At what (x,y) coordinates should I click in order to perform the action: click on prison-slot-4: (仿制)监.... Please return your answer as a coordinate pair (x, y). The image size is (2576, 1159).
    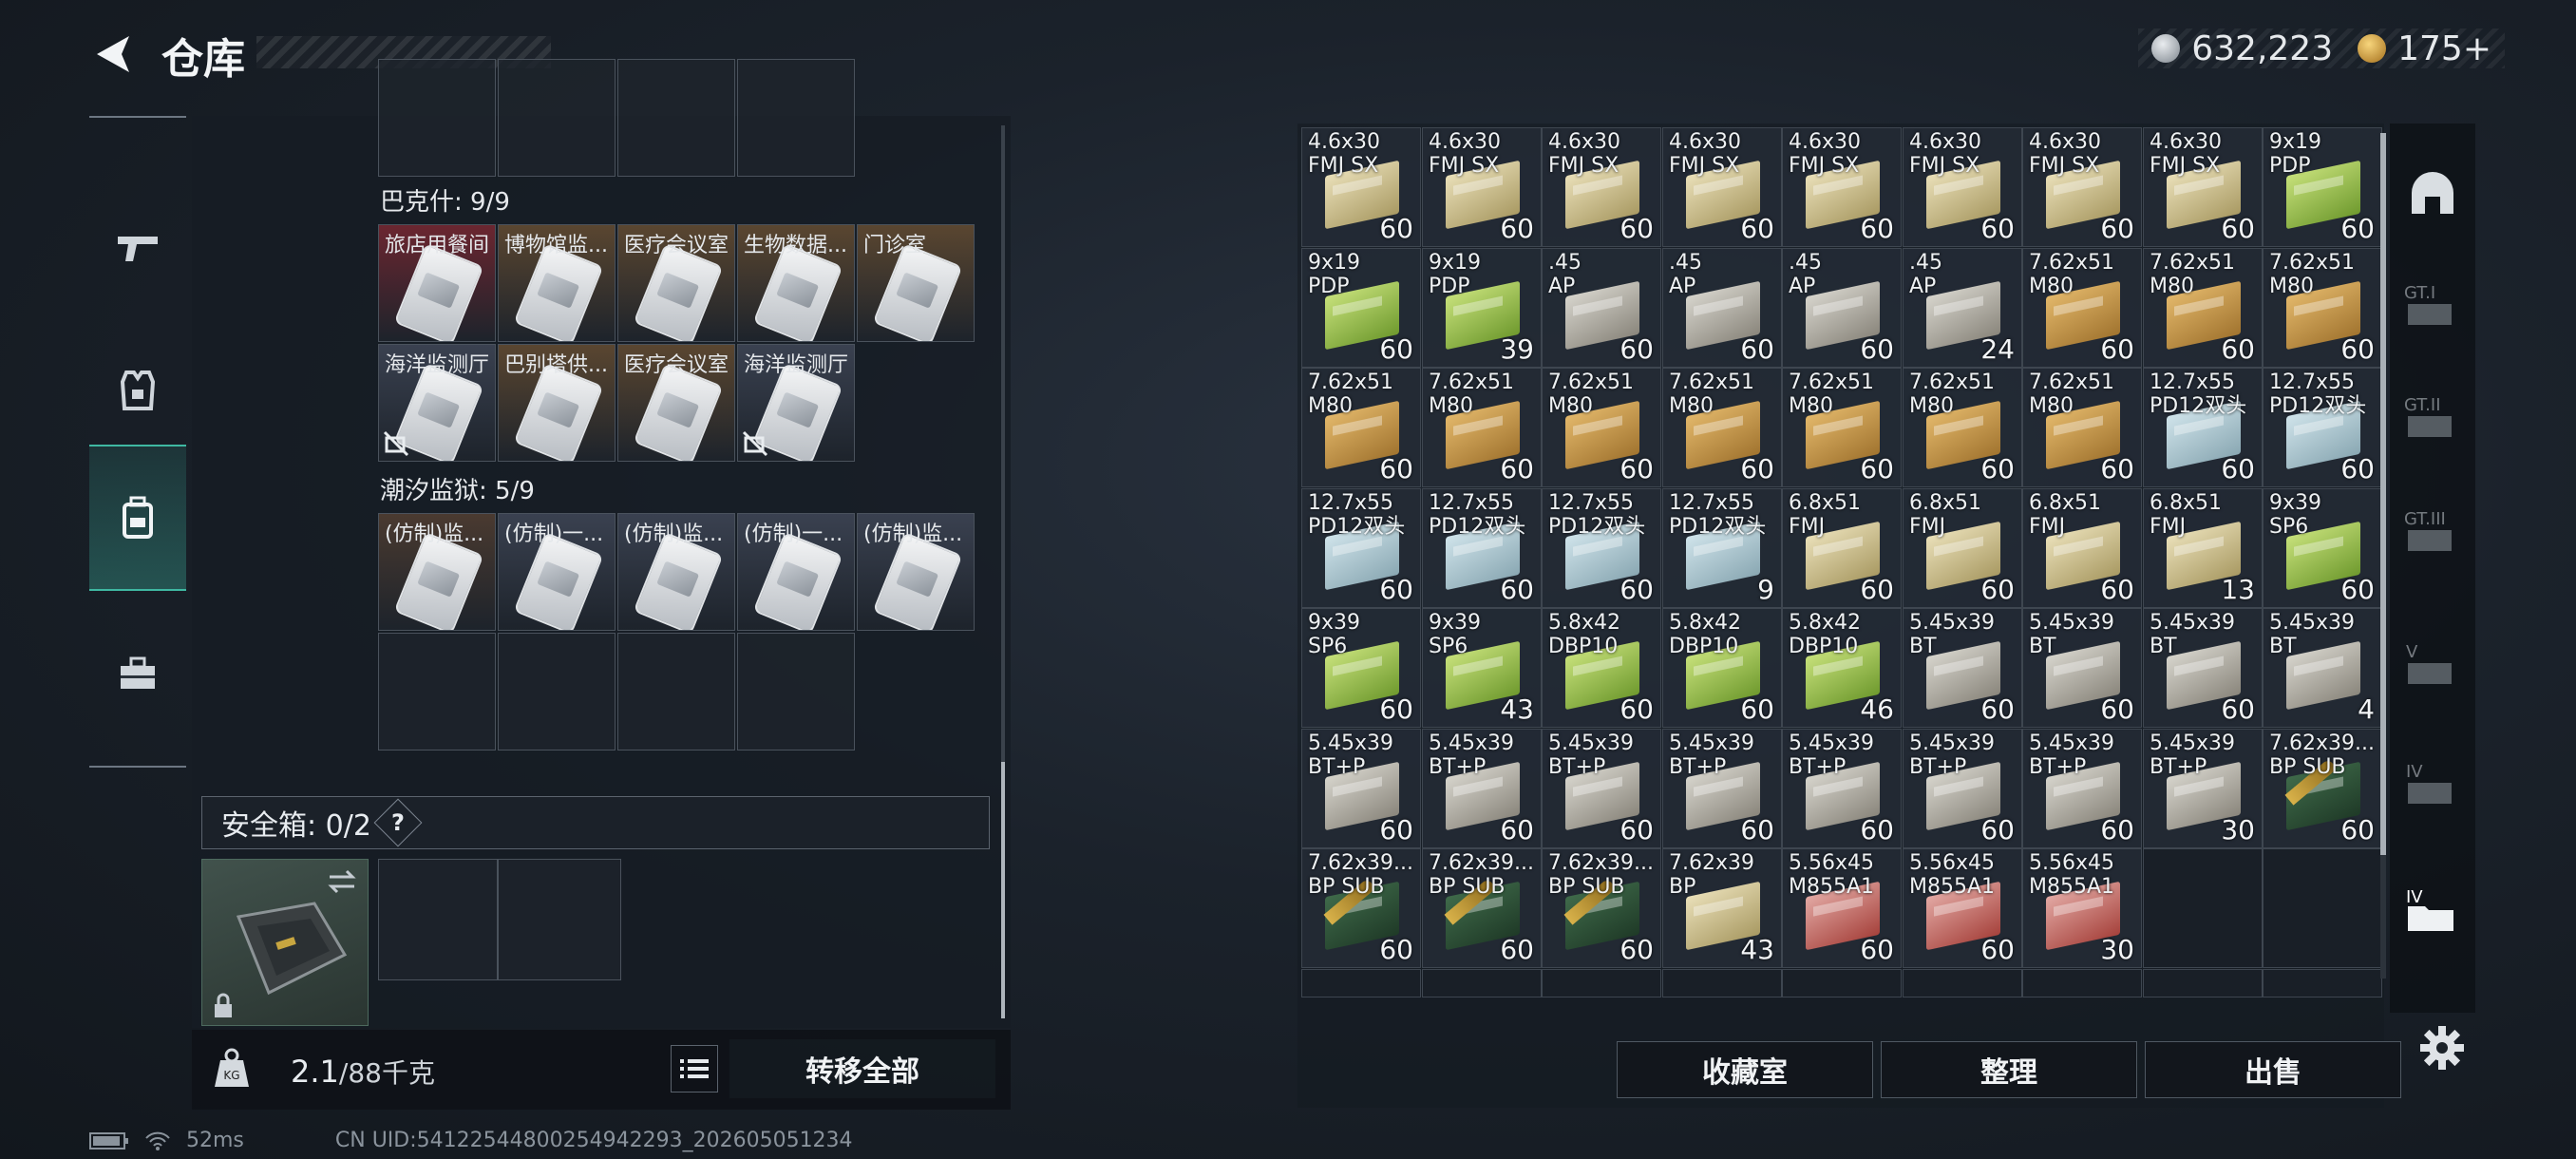
    Looking at the image, I should click on (916, 572).